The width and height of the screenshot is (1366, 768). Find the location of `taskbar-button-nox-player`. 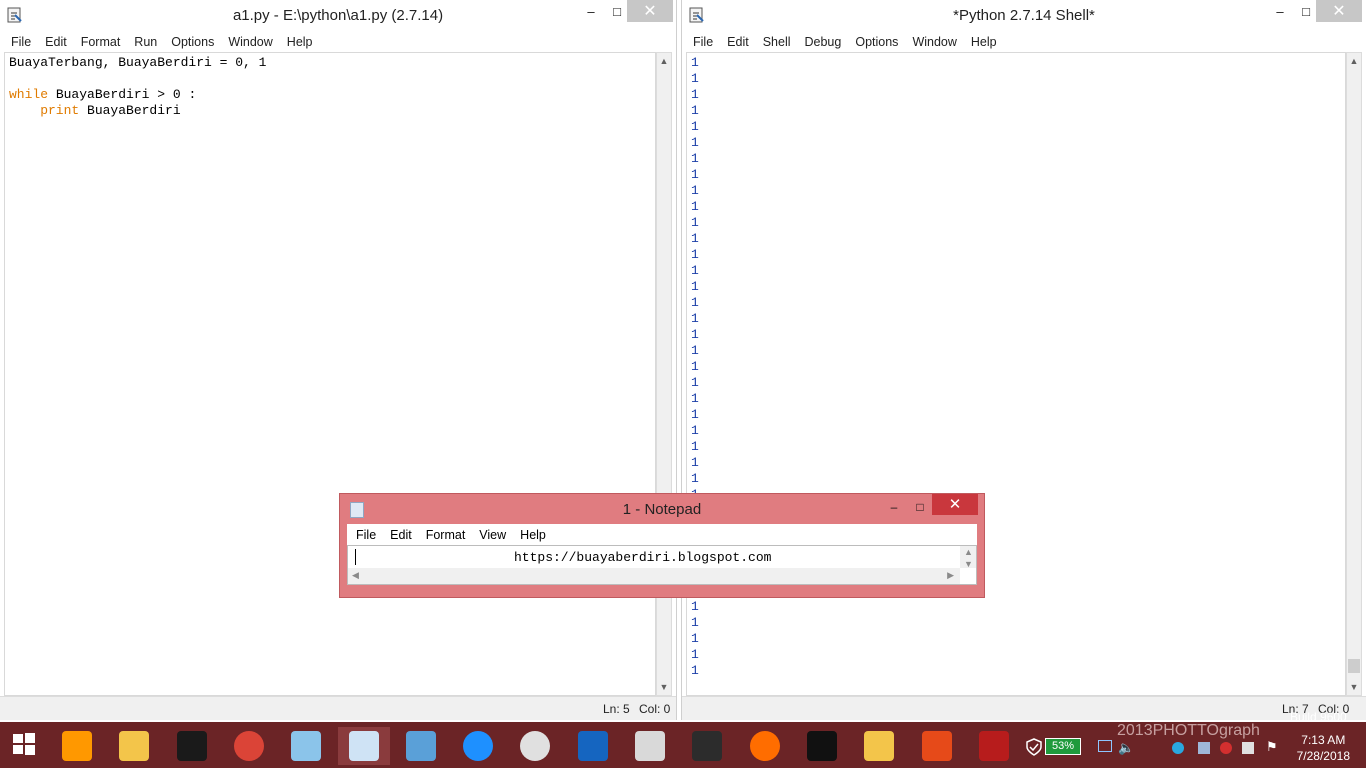

taskbar-button-nox-player is located at coordinates (707, 746).